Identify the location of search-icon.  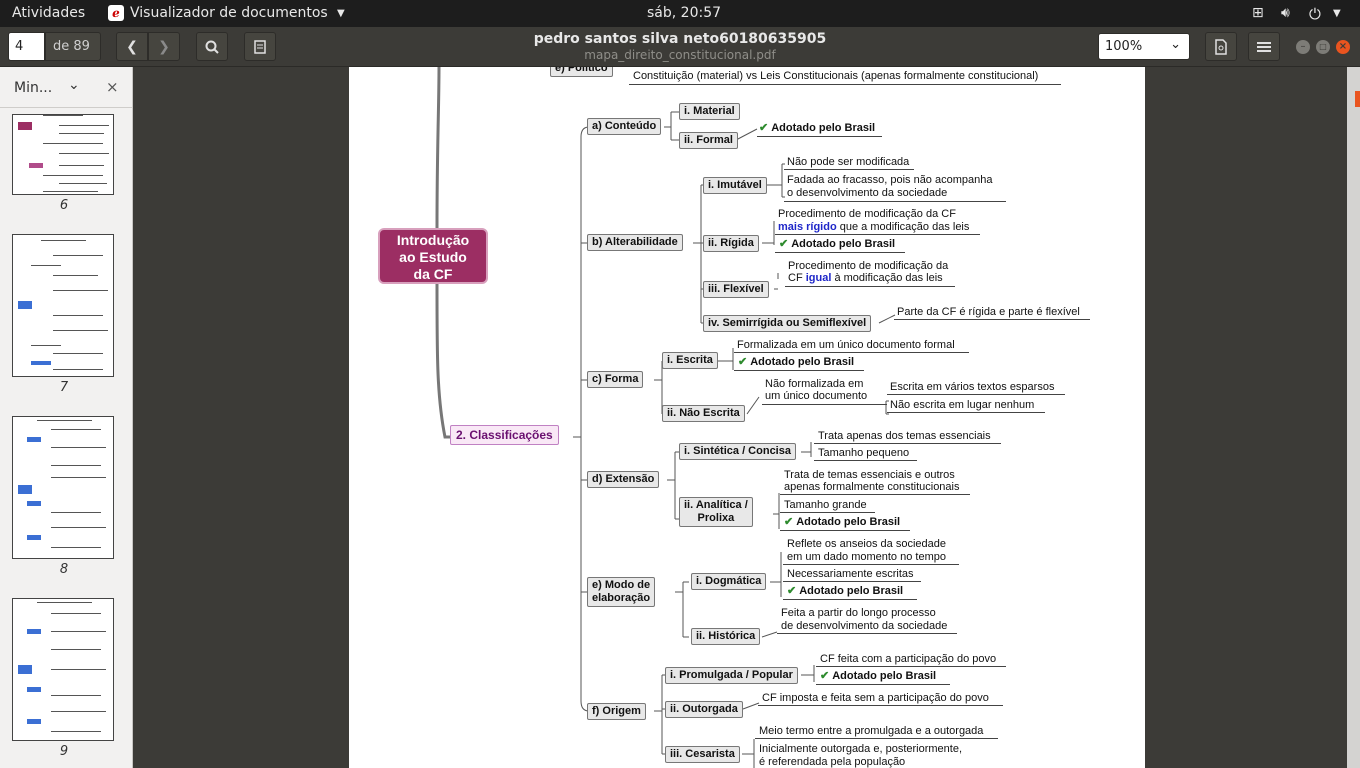
(212, 47).